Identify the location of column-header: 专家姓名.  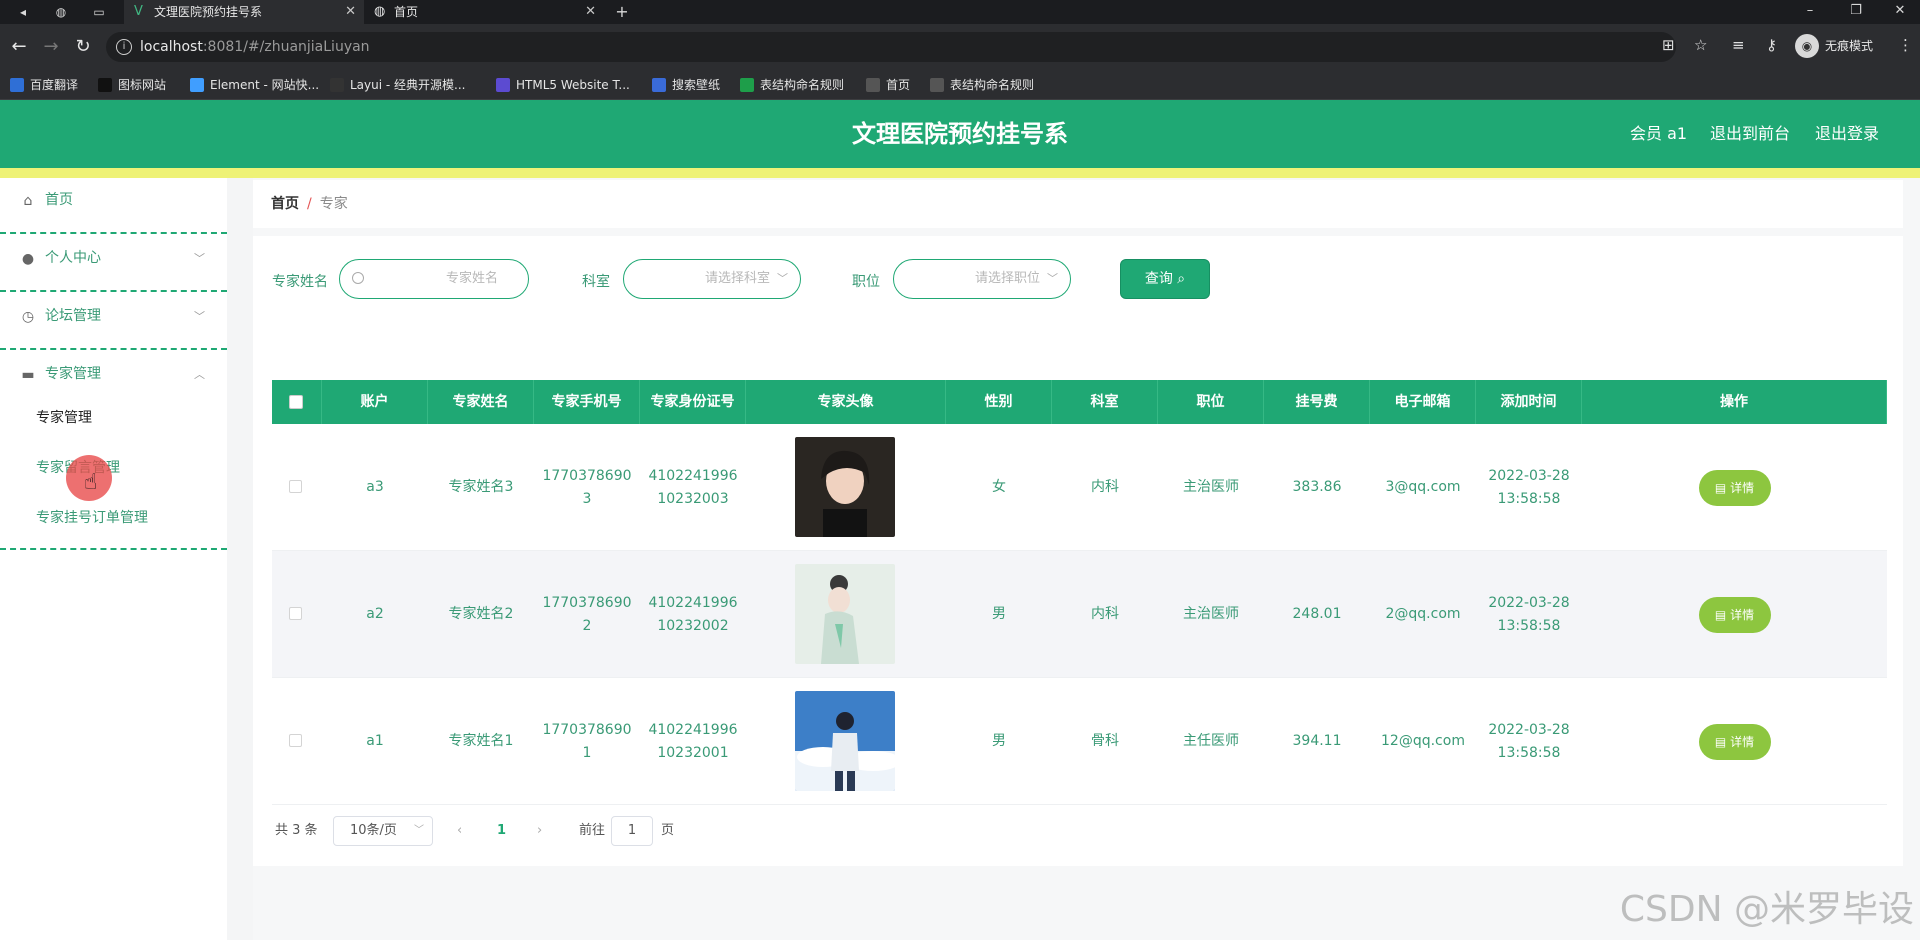
(481, 402).